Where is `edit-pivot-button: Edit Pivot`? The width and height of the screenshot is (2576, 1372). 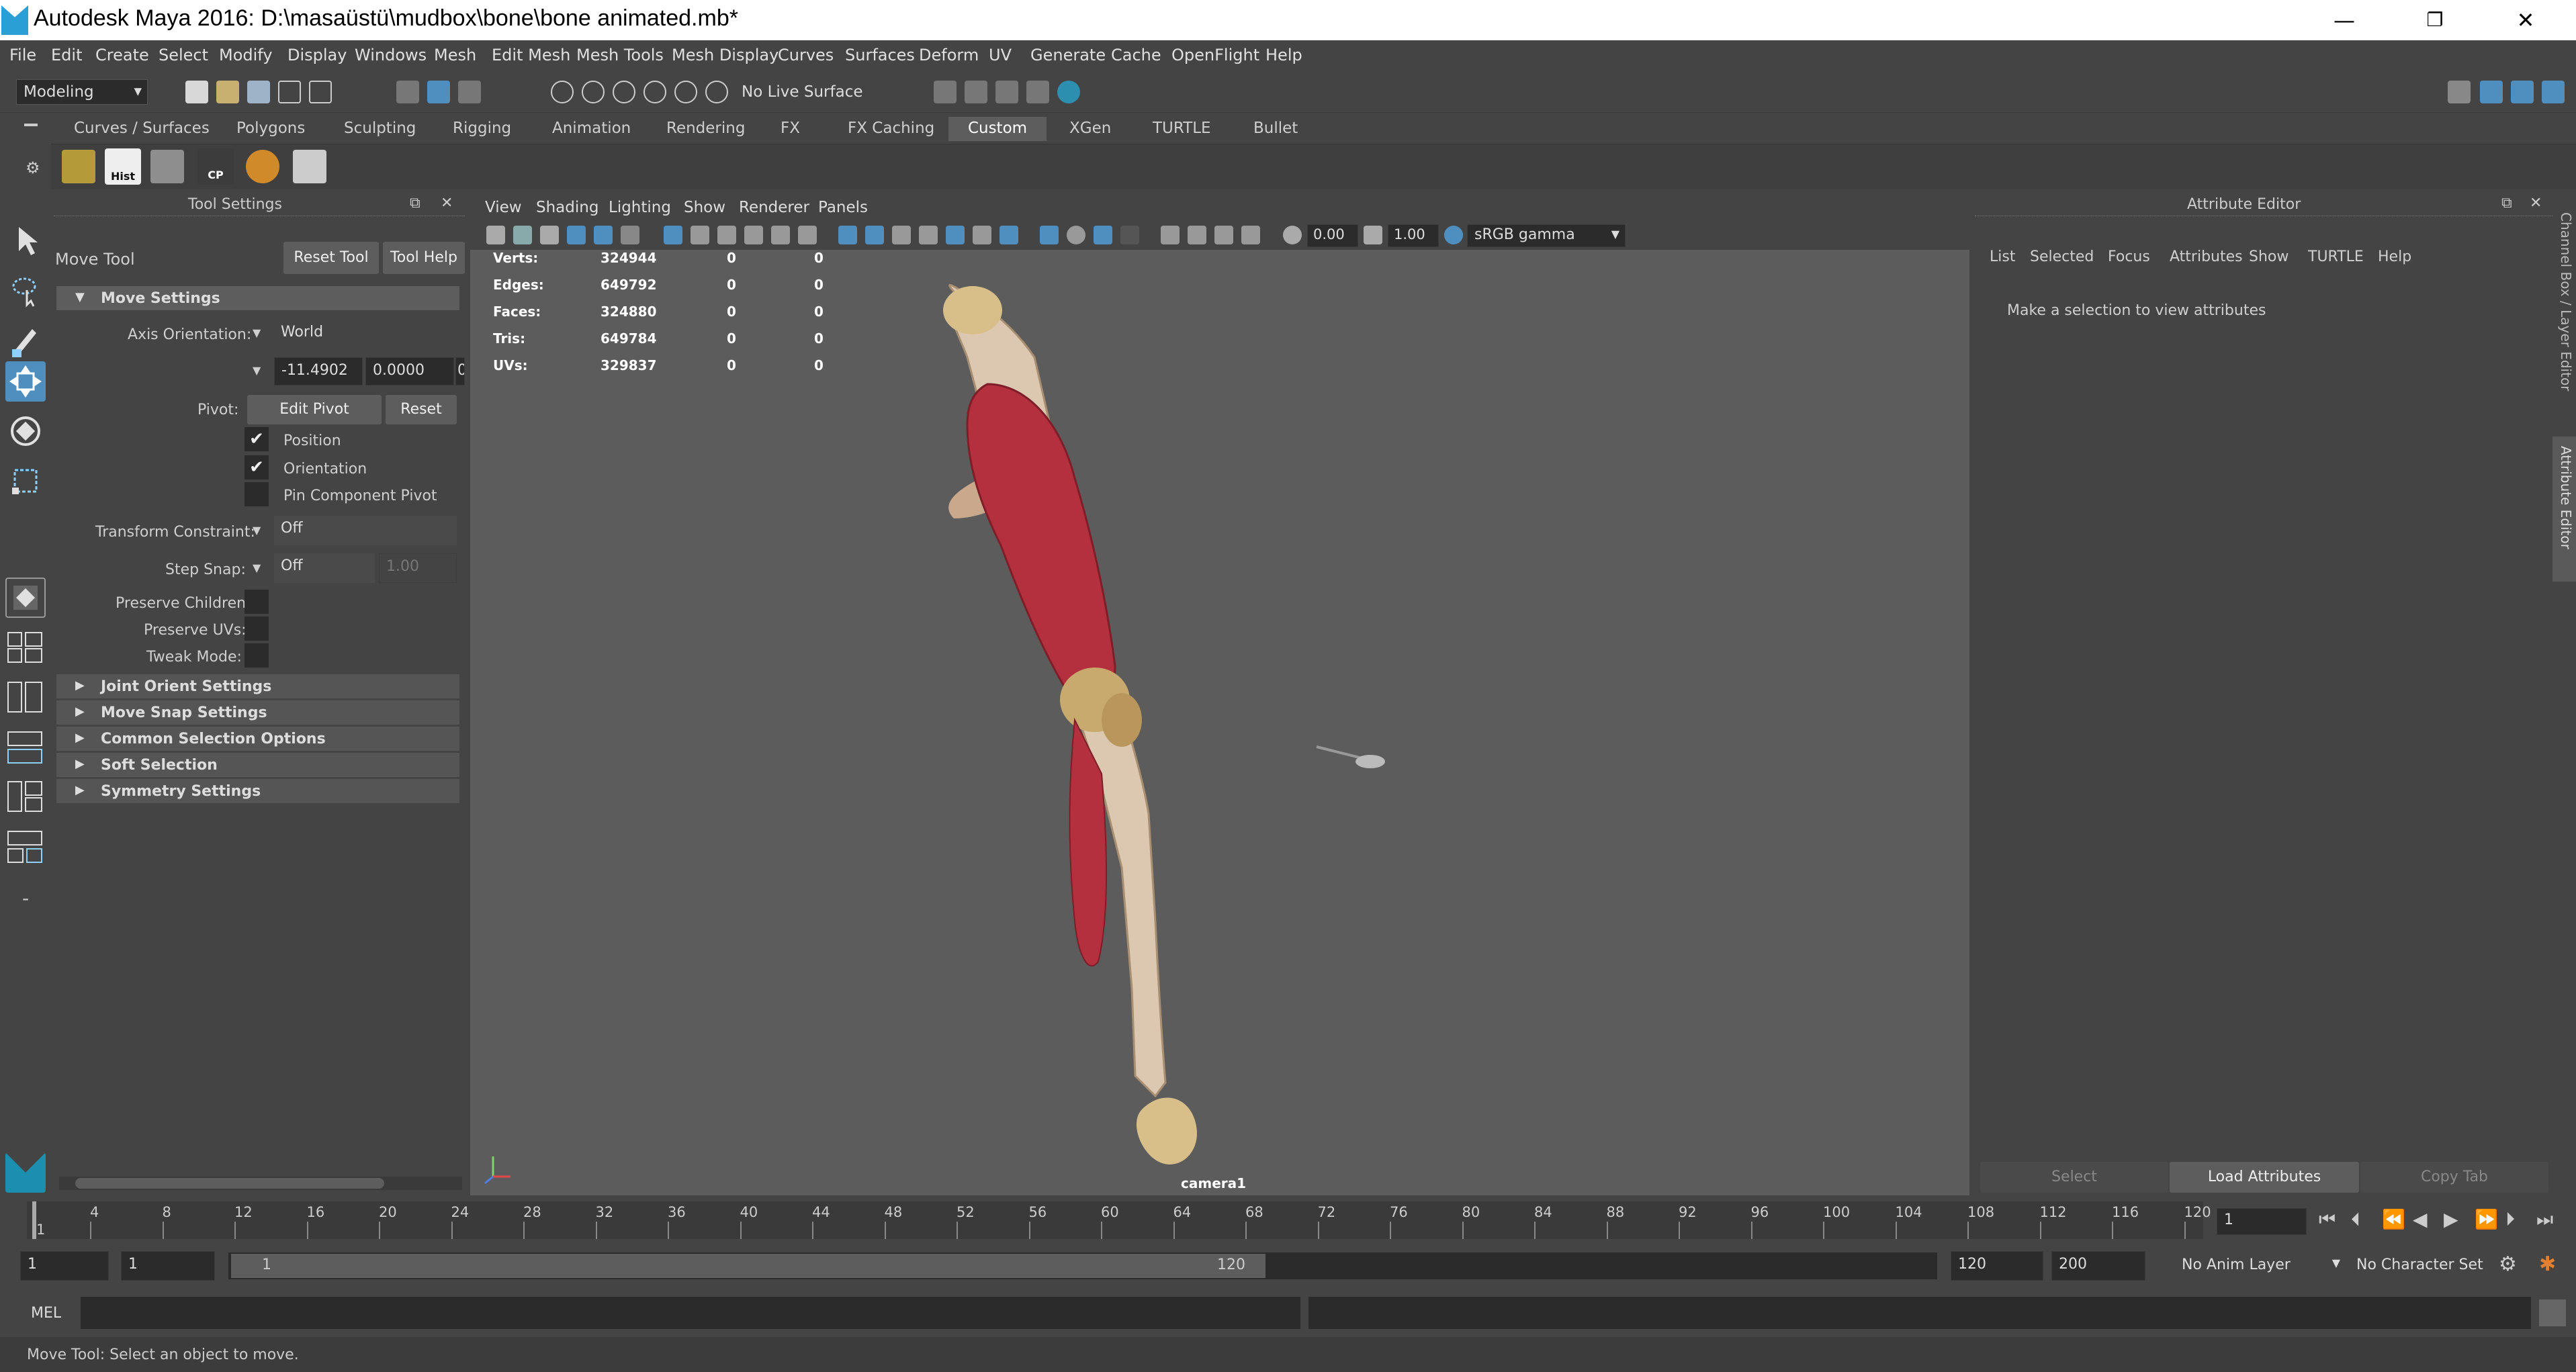 edit-pivot-button: Edit Pivot is located at coordinates (314, 410).